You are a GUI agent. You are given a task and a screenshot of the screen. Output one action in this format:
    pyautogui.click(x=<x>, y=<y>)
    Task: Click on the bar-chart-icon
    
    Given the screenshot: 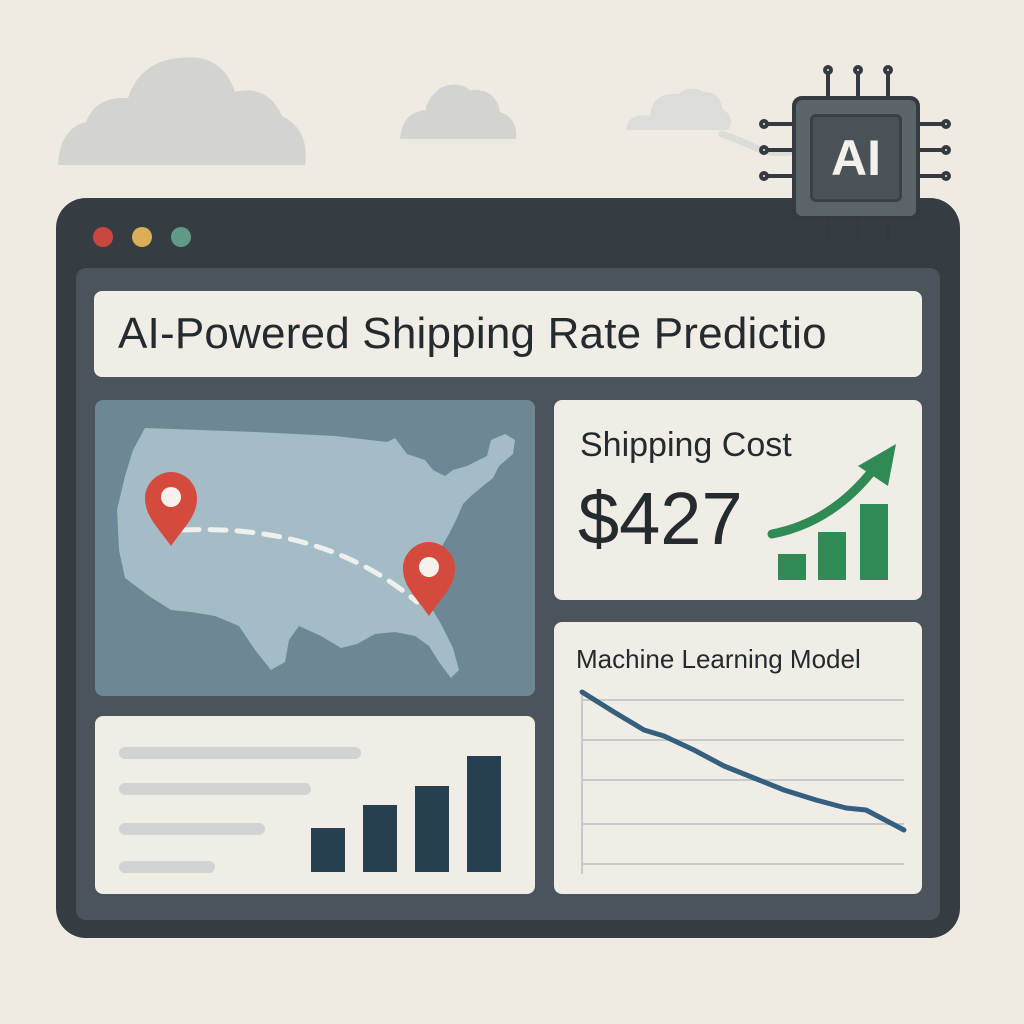 What is the action you would take?
    pyautogui.click(x=406, y=814)
    